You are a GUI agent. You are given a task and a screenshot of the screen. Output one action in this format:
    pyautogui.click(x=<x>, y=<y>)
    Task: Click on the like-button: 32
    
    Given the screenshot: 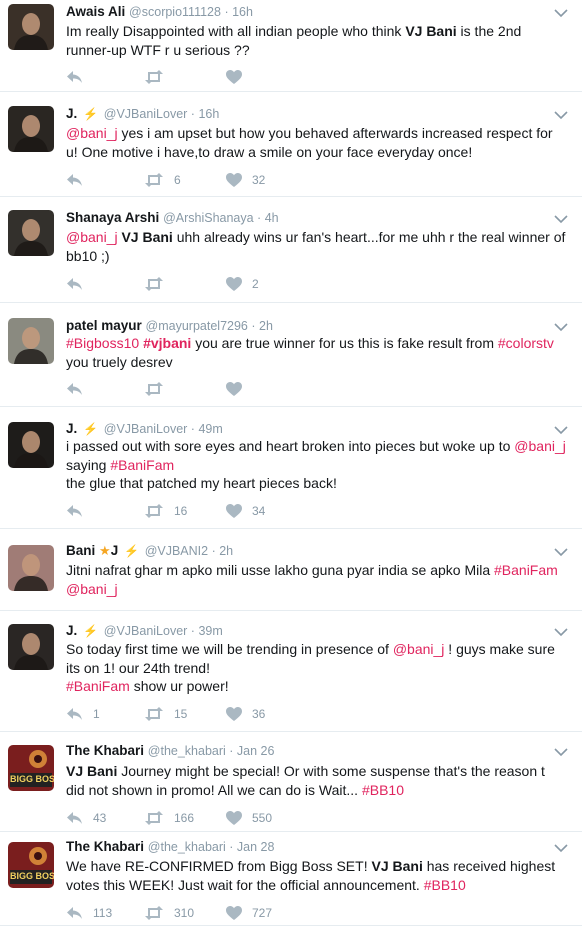 What is the action you would take?
    pyautogui.click(x=245, y=180)
    